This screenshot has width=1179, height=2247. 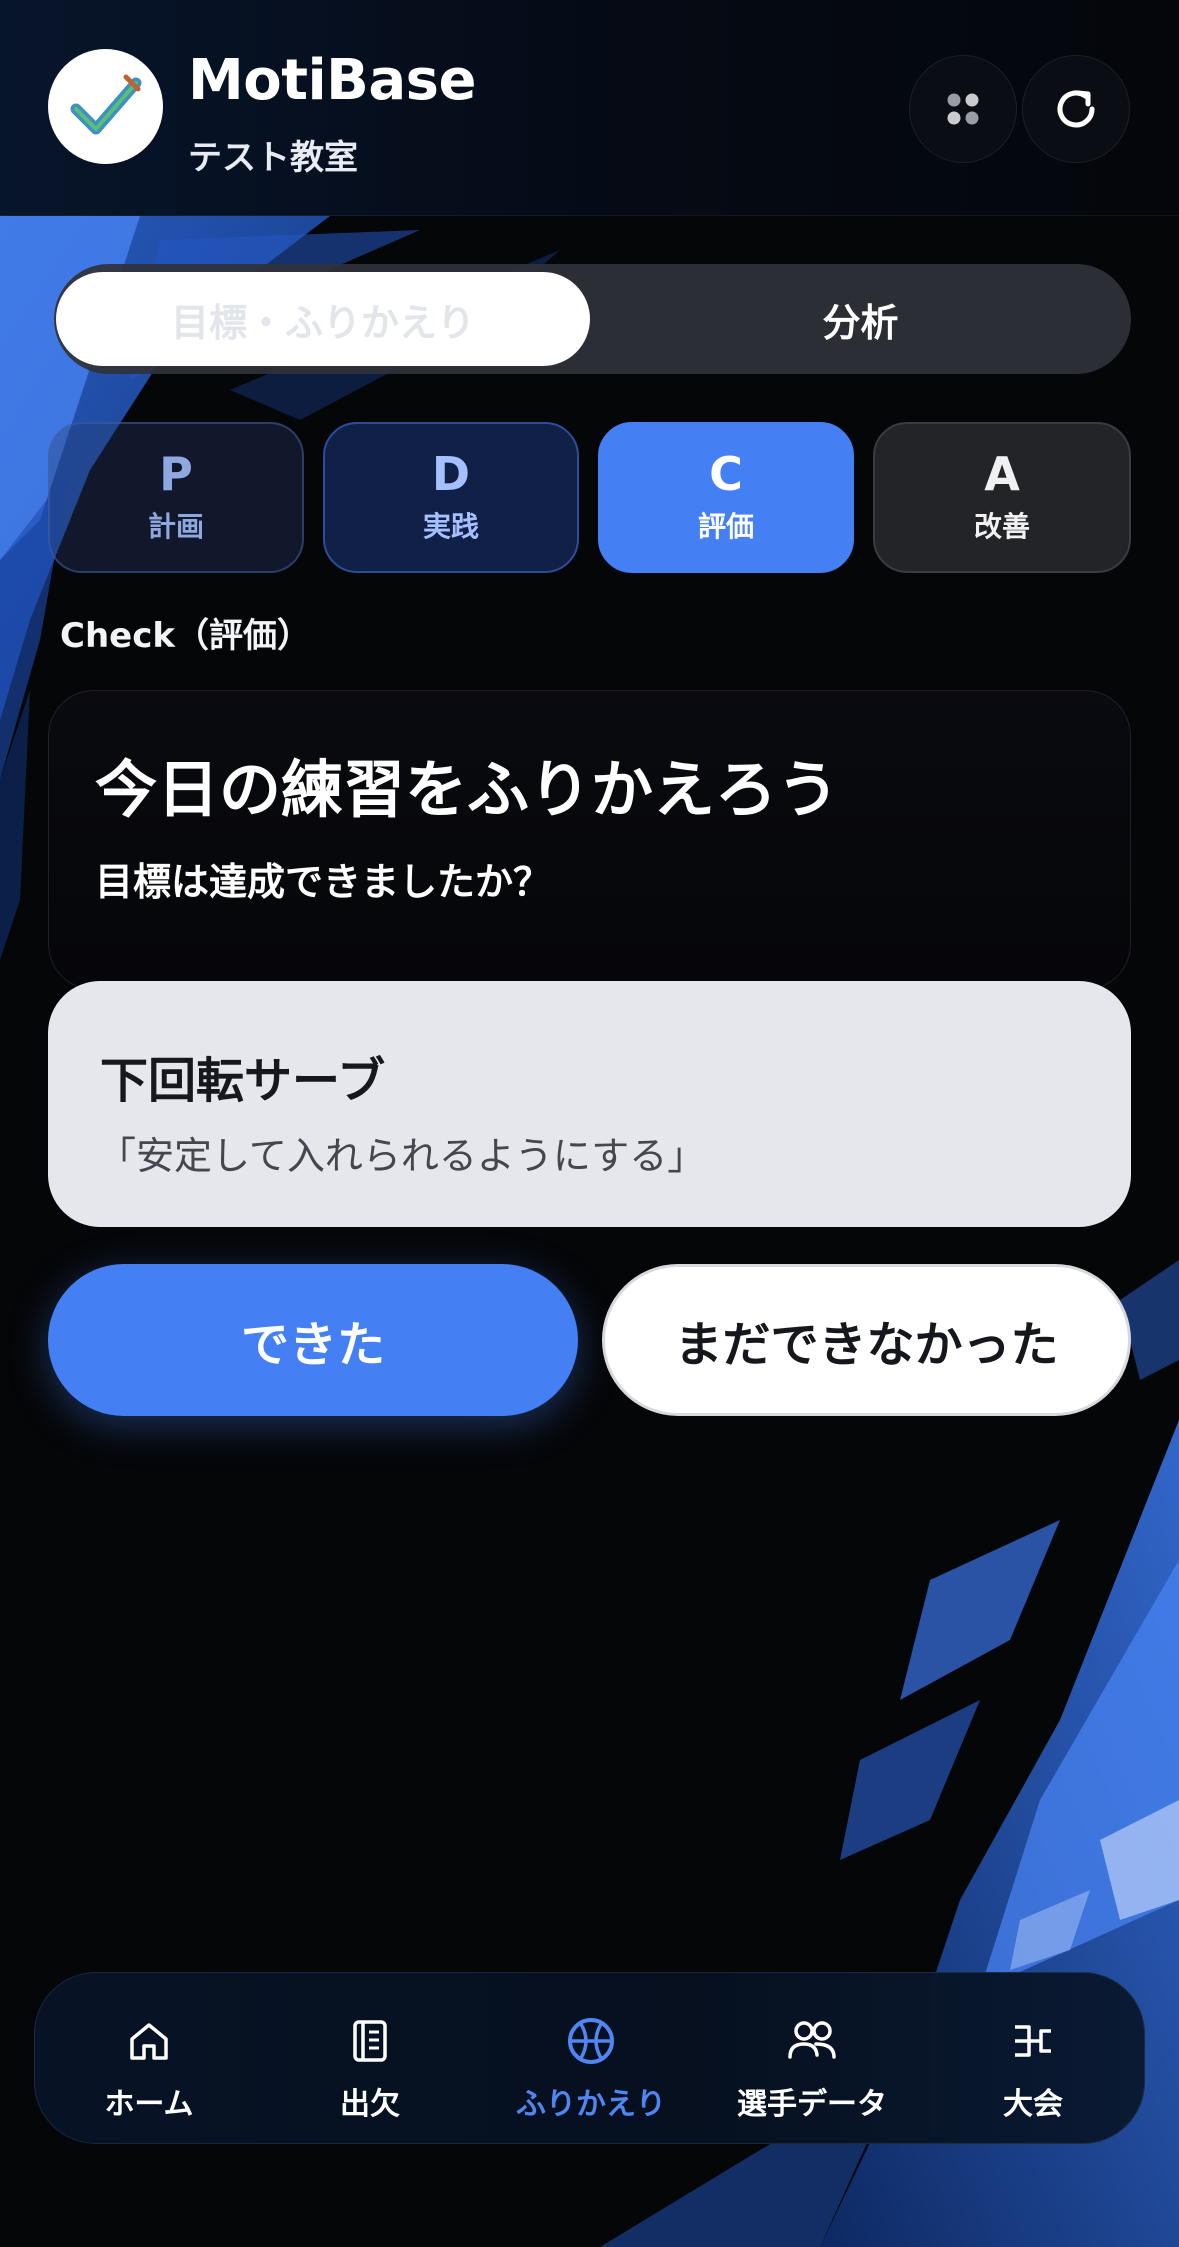 What do you see at coordinates (185, 636) in the screenshot?
I see `section-label: Check（評価）` at bounding box center [185, 636].